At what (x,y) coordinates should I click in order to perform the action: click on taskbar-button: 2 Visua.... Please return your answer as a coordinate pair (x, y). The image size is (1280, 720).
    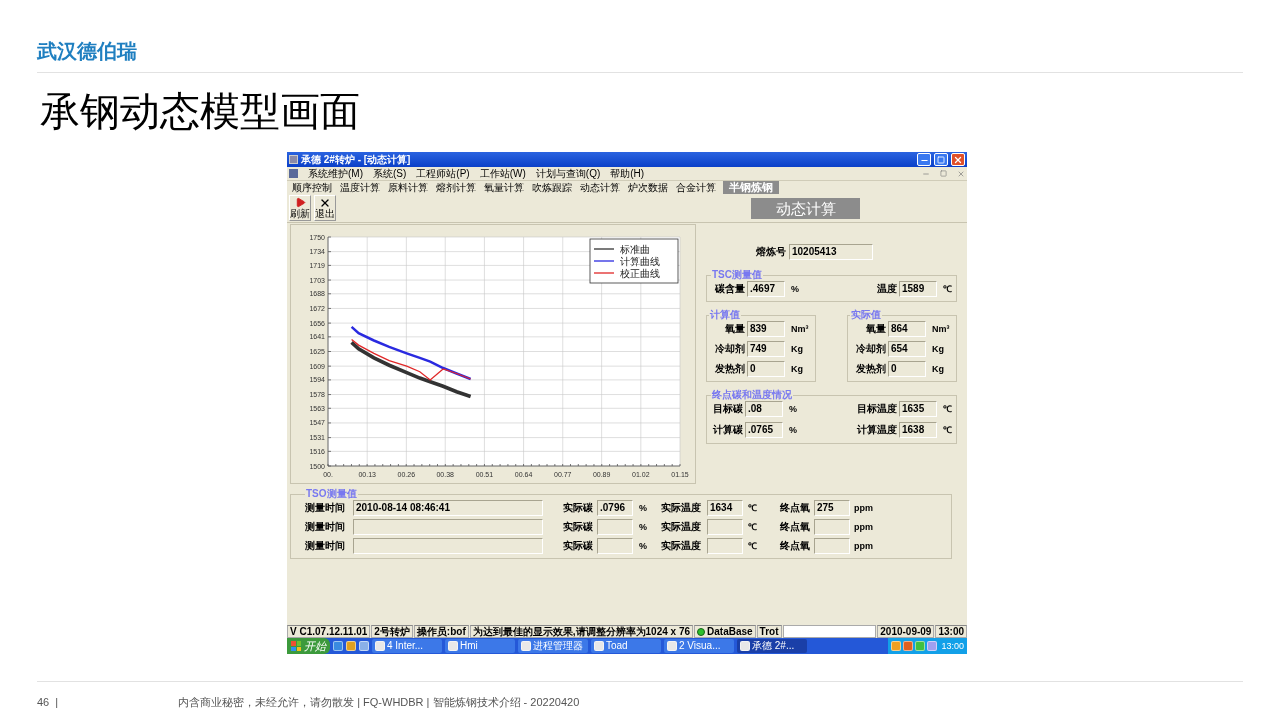
    Looking at the image, I should click on (699, 646).